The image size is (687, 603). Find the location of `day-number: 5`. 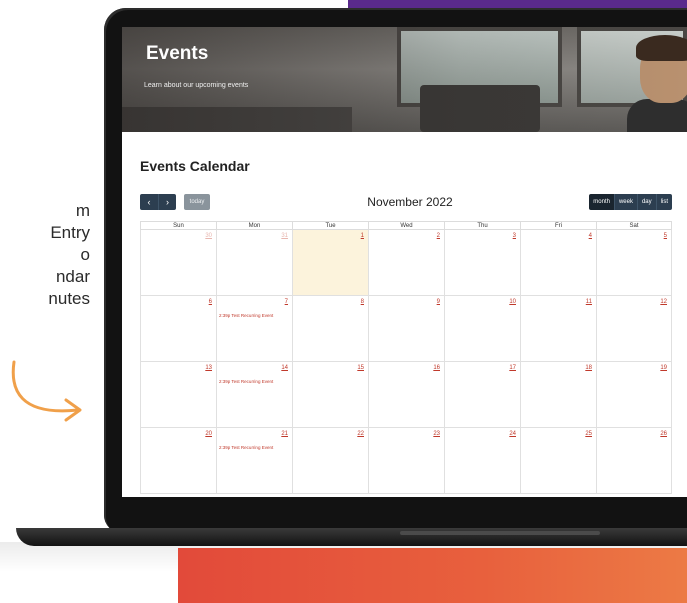

day-number: 5 is located at coordinates (665, 236).